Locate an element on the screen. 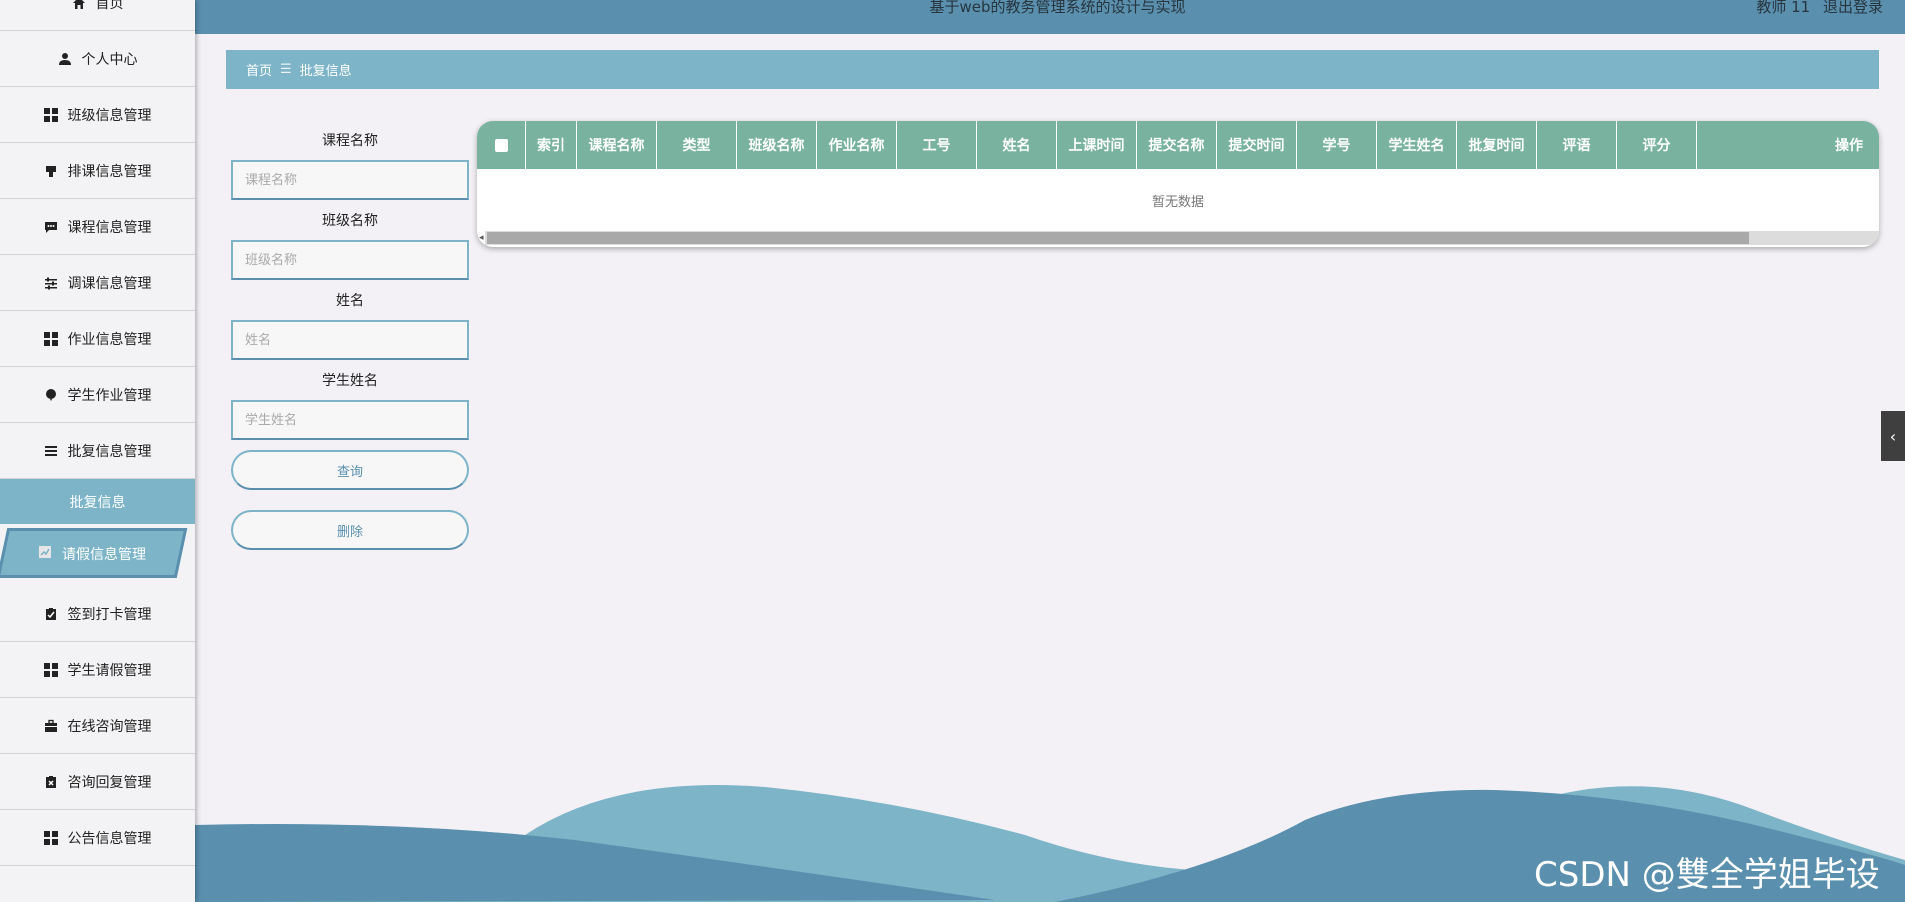 The height and width of the screenshot is (902, 1905). sidebar-item-profile: 个人中心 is located at coordinates (97, 59).